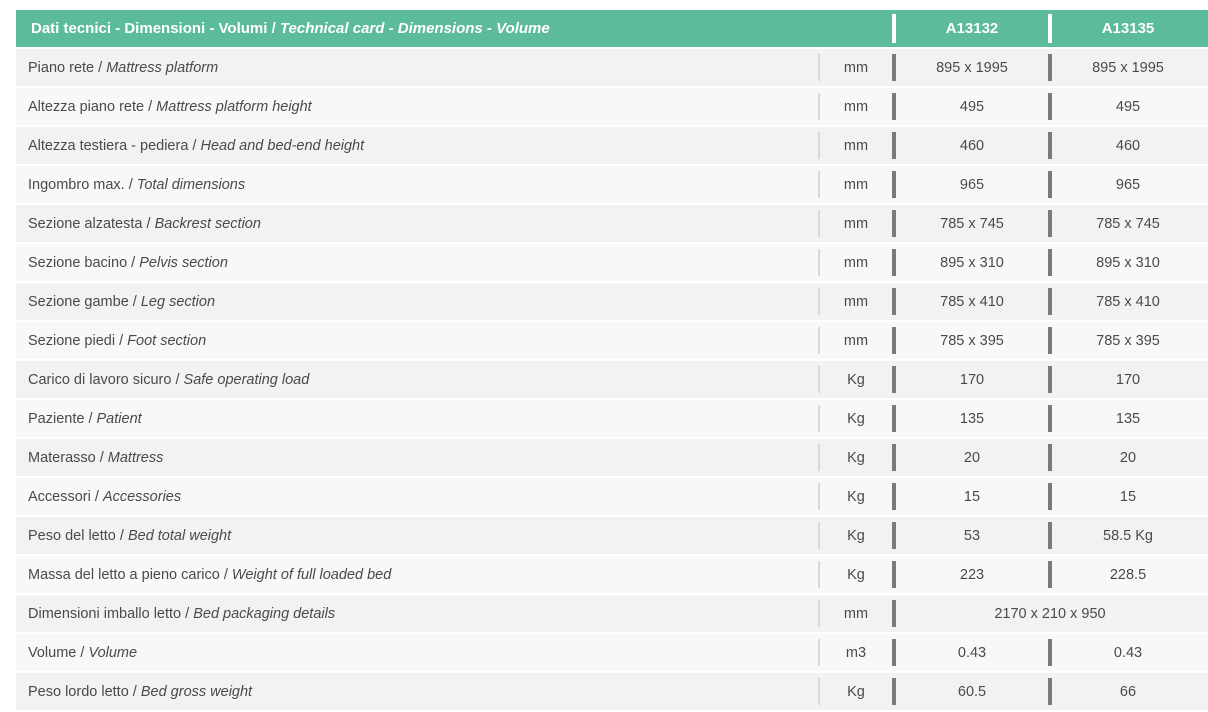 The width and height of the screenshot is (1208, 712). Describe the element at coordinates (972, 67) in the screenshot. I see `value-a13132: 895 x 1995` at that location.